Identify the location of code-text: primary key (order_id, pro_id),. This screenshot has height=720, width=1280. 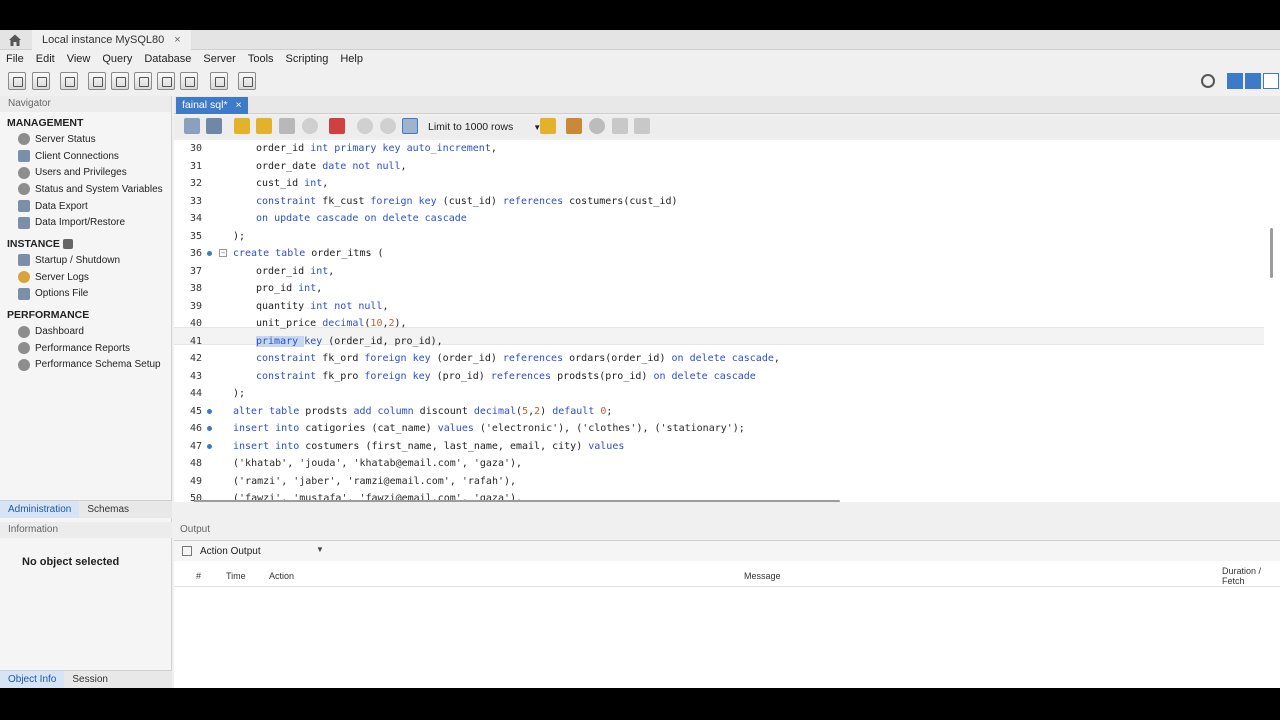
(349, 341).